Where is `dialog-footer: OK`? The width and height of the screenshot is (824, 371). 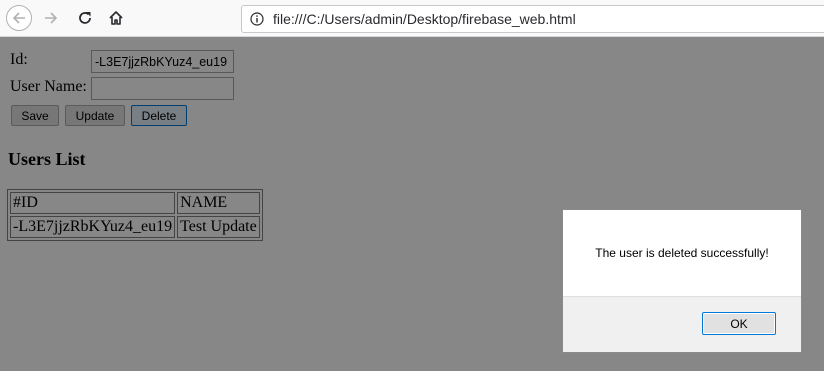 dialog-footer: OK is located at coordinates (682, 324).